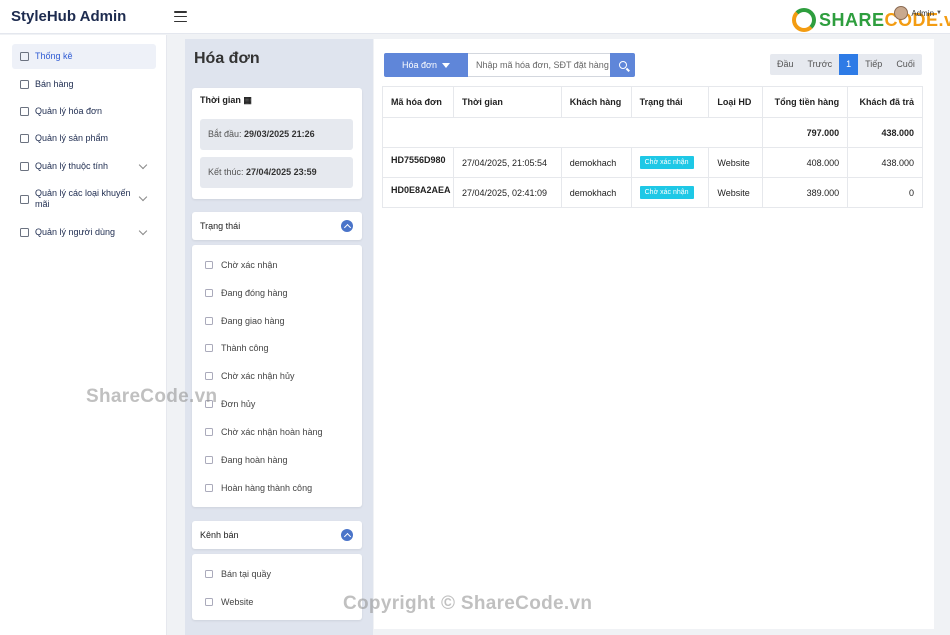 This screenshot has width=950, height=635. Describe the element at coordinates (220, 226) in the screenshot. I see `status-filter-title: Trạng thái` at that location.